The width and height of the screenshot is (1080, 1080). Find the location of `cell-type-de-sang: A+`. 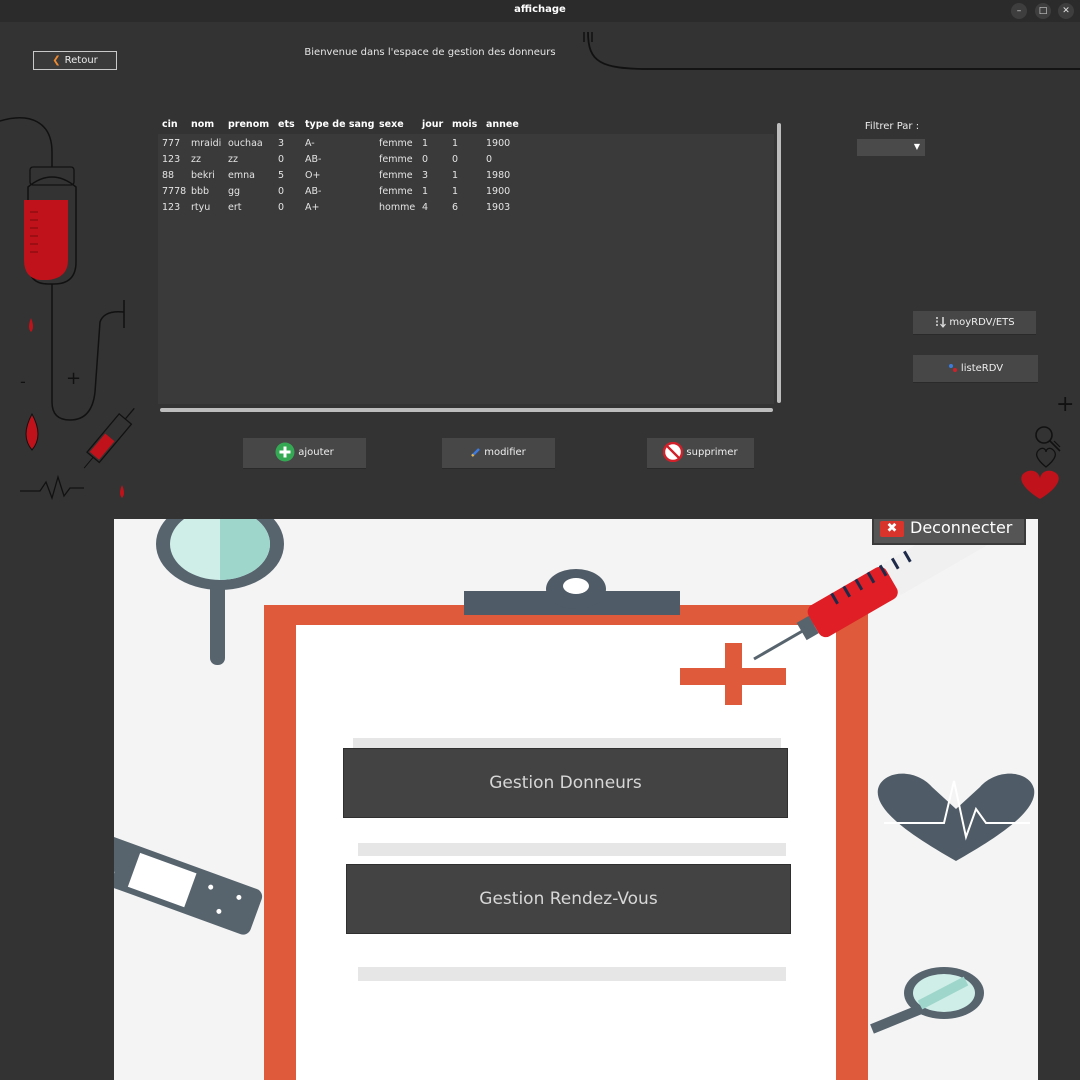

cell-type-de-sang: A+ is located at coordinates (312, 207).